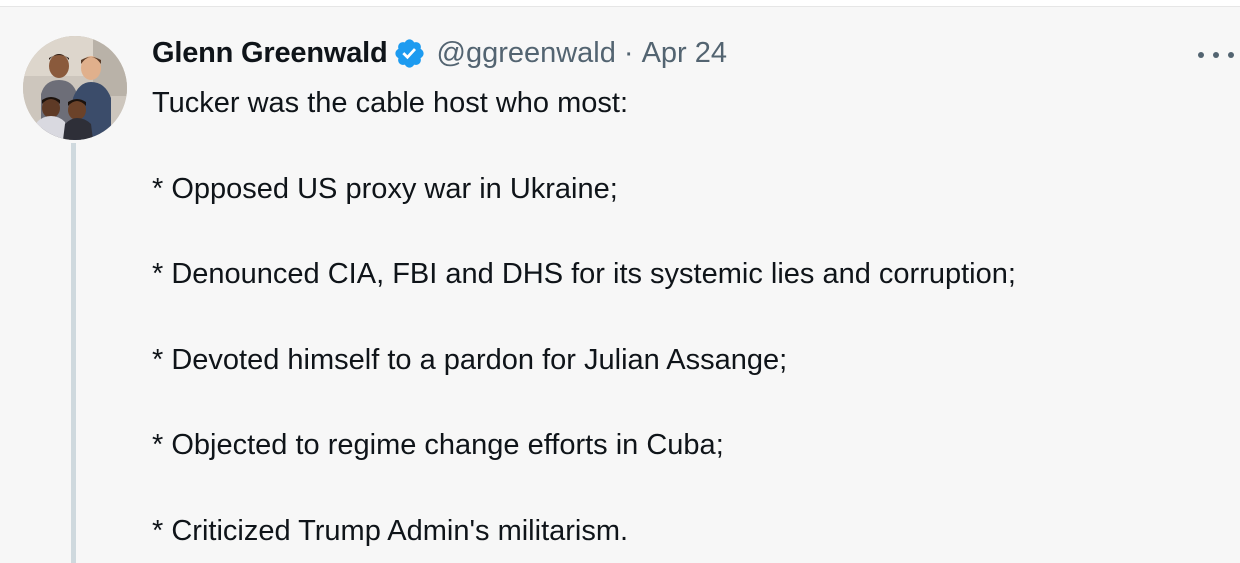 Image resolution: width=1240 pixels, height=563 pixels. Describe the element at coordinates (526, 53) in the screenshot. I see `author-handle: @ggreenwald` at that location.